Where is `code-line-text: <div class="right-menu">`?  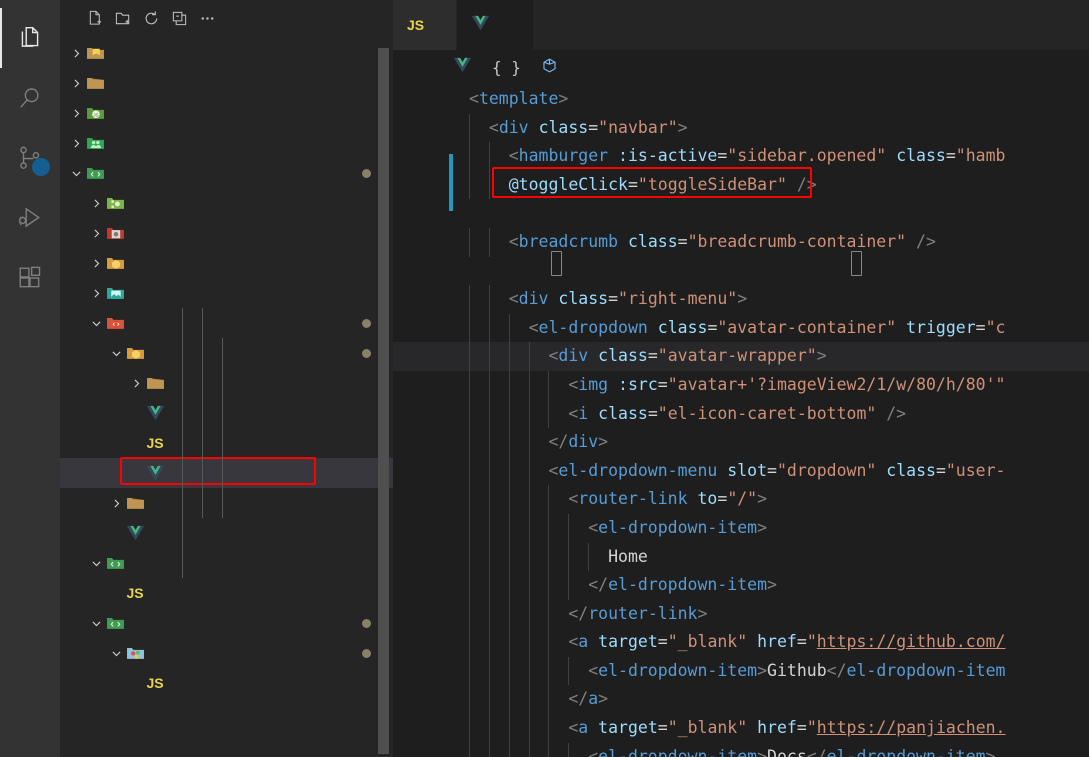
code-line-text: <div class="right-menu"> is located at coordinates (608, 299).